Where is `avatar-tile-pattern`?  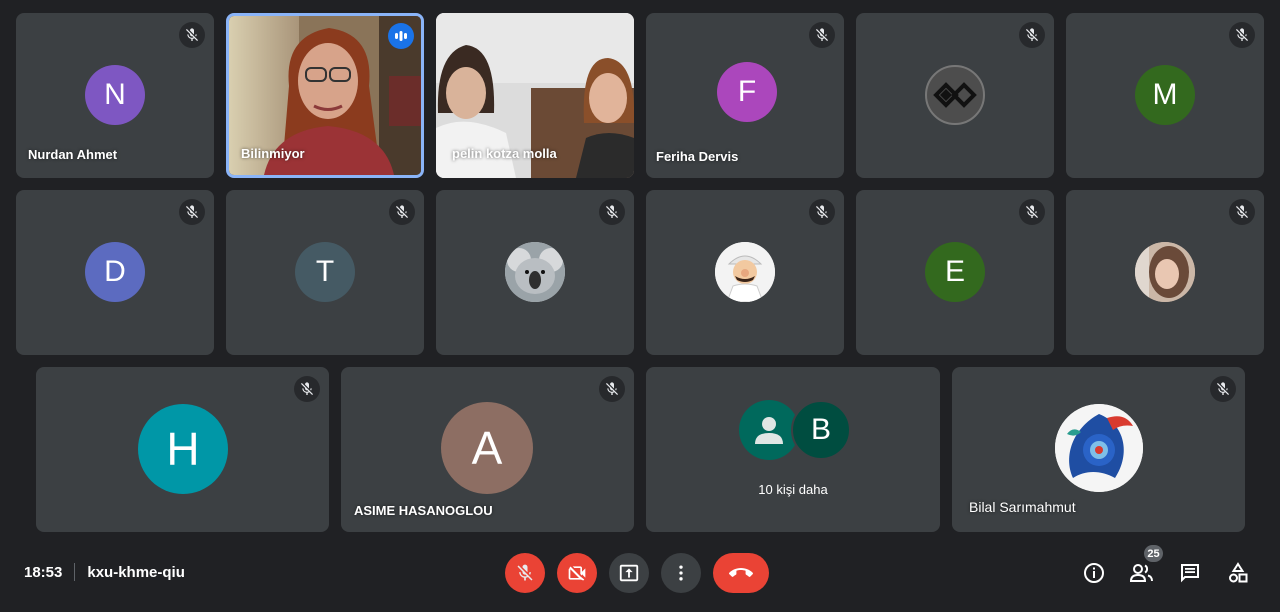 avatar-tile-pattern is located at coordinates (1099, 448).